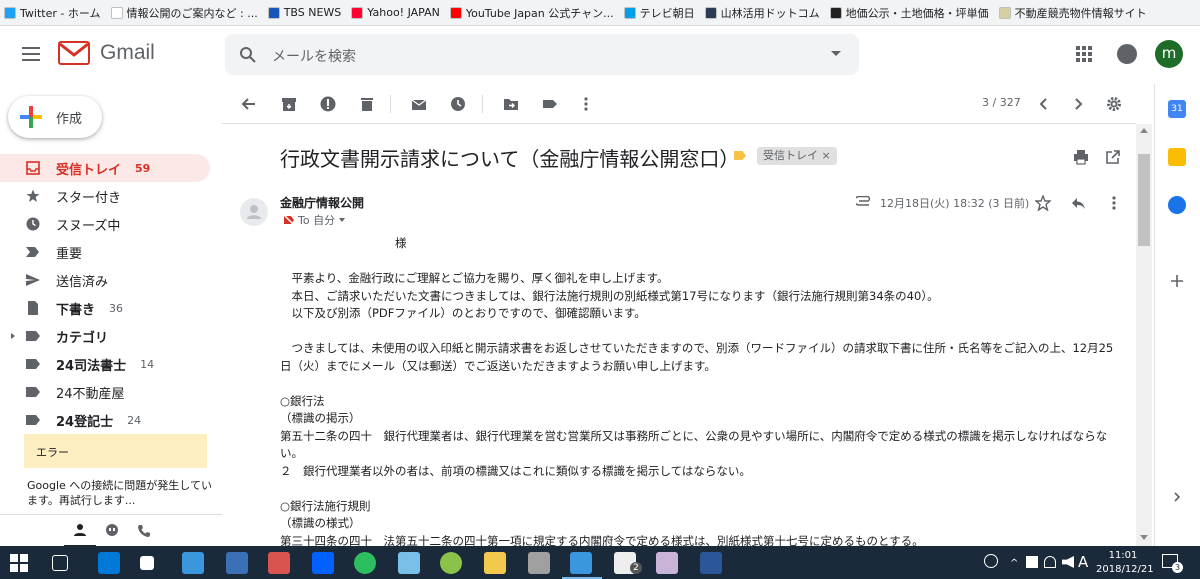 Image resolution: width=1200 pixels, height=579 pixels. I want to click on report-spam-icon, so click(328, 104).